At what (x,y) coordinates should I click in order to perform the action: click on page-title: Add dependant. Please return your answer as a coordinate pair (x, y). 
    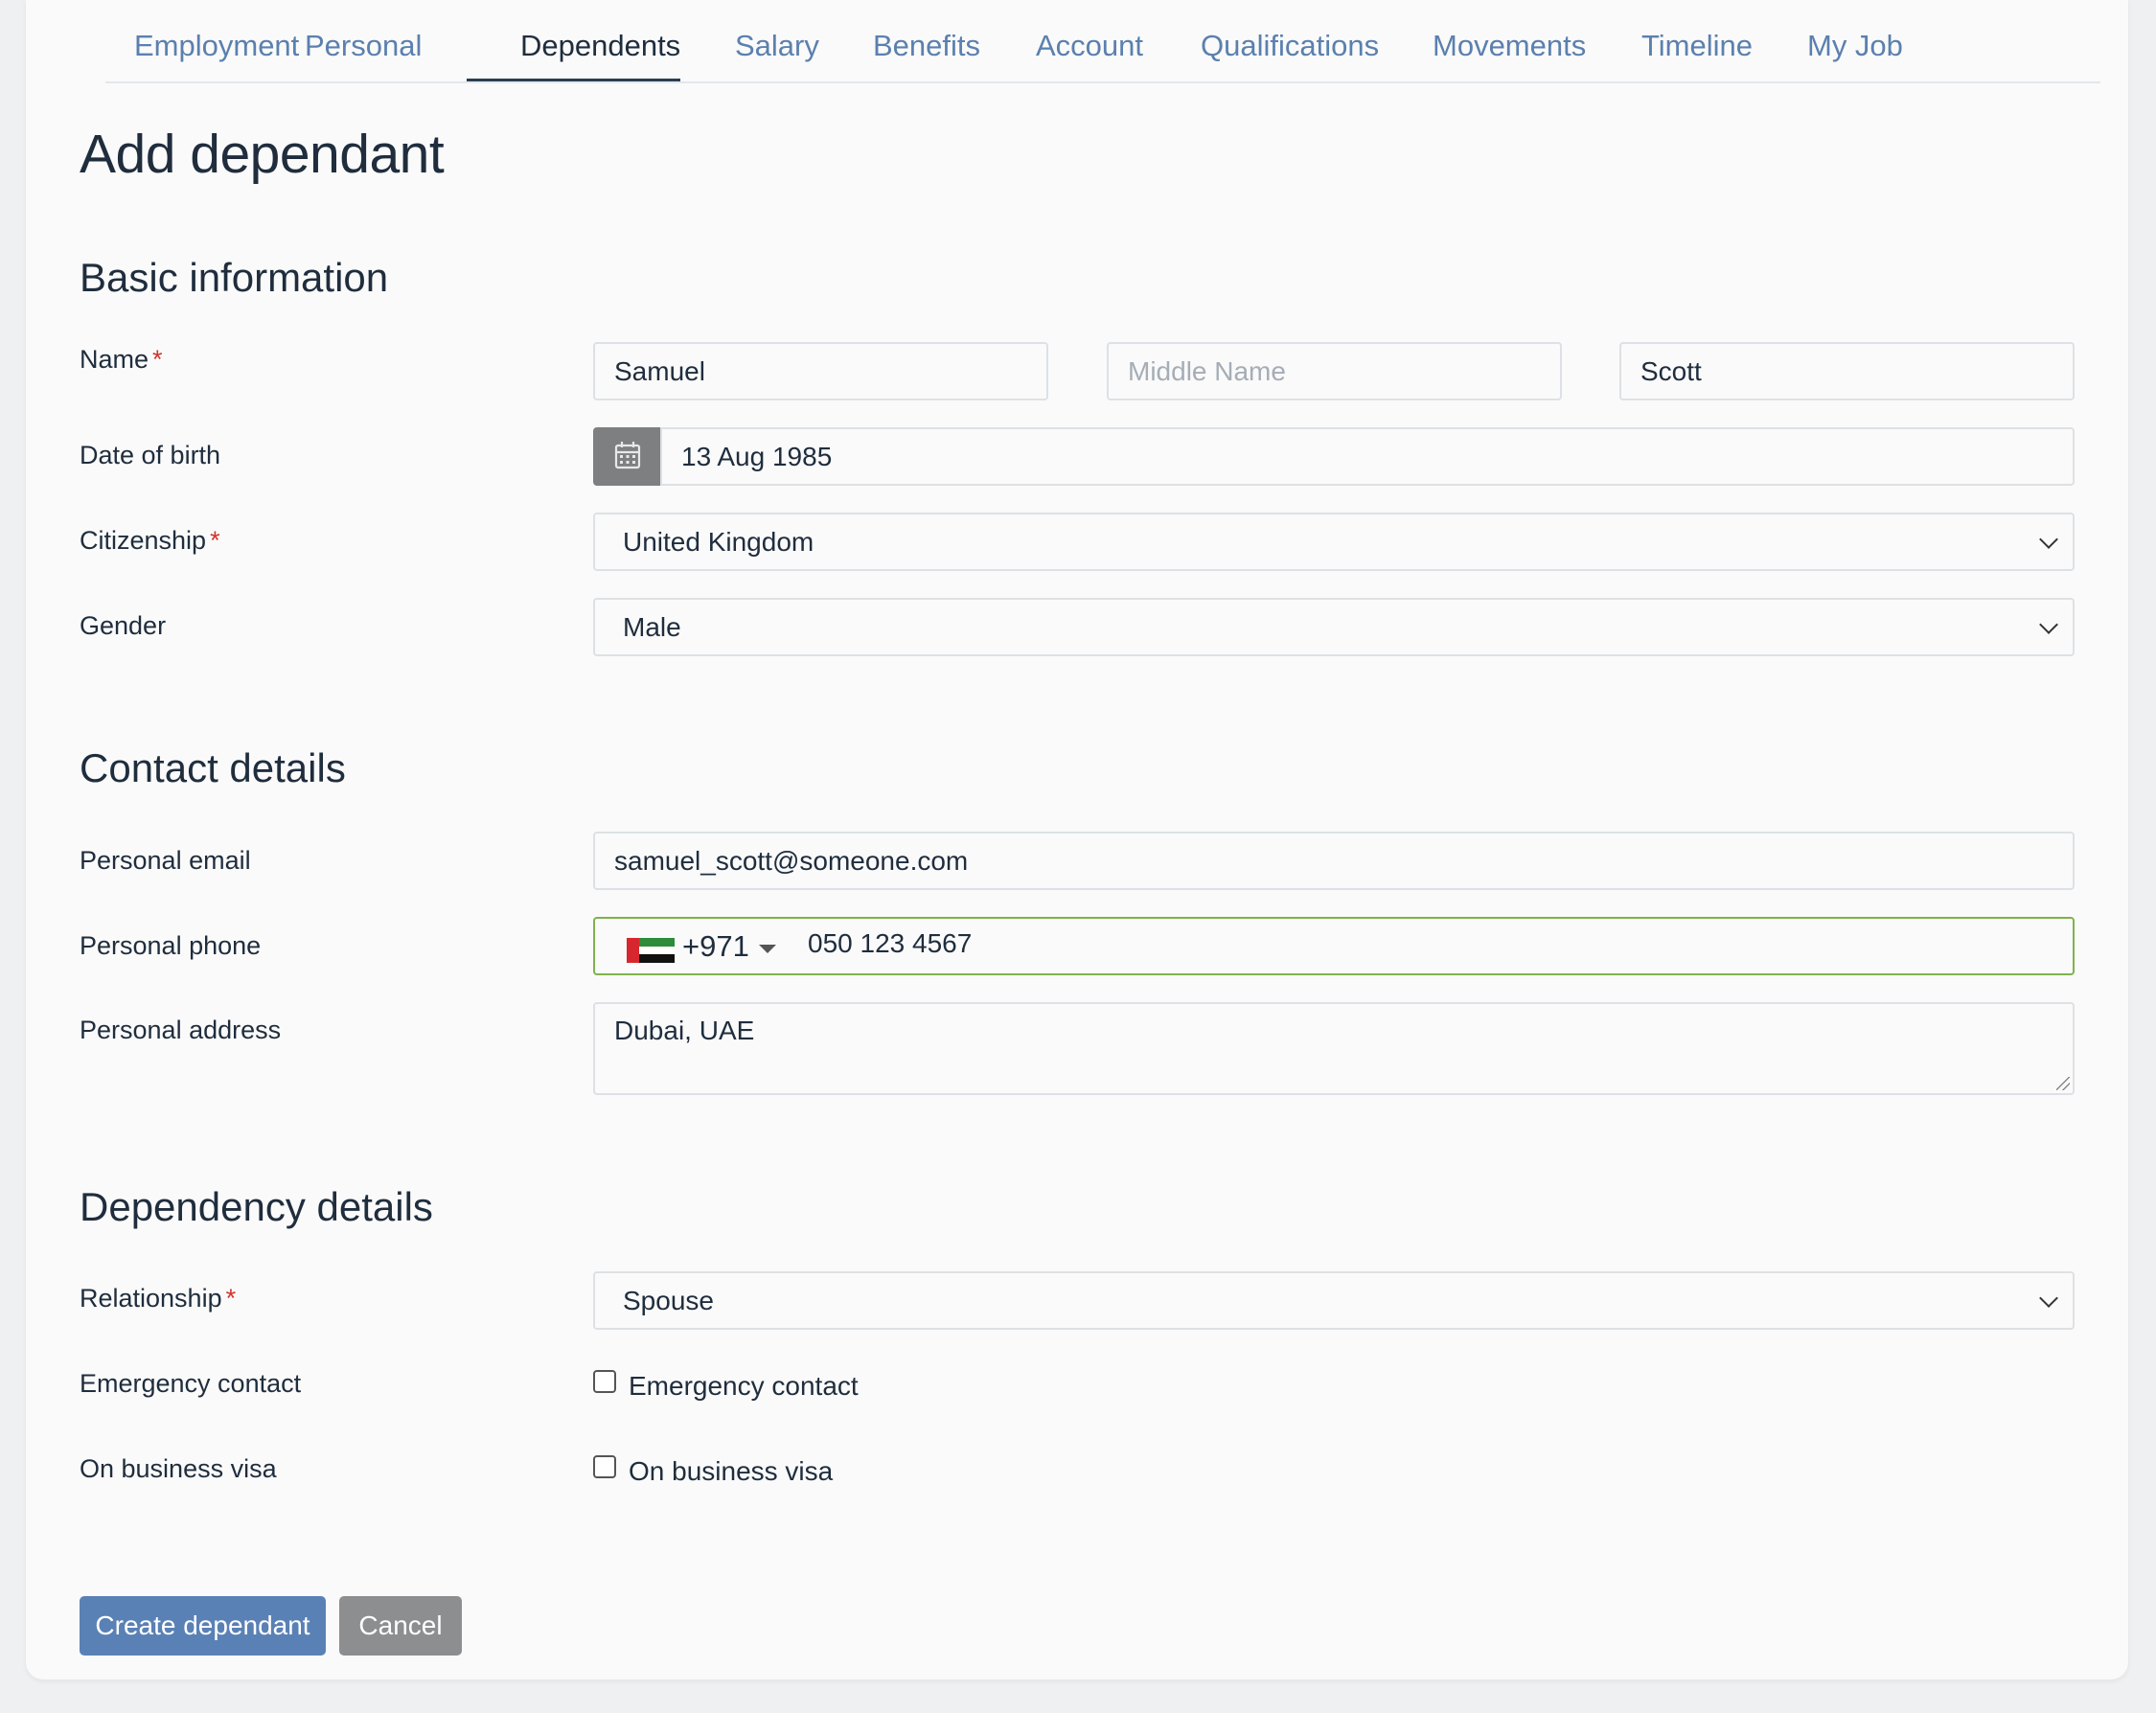
    Looking at the image, I should click on (262, 155).